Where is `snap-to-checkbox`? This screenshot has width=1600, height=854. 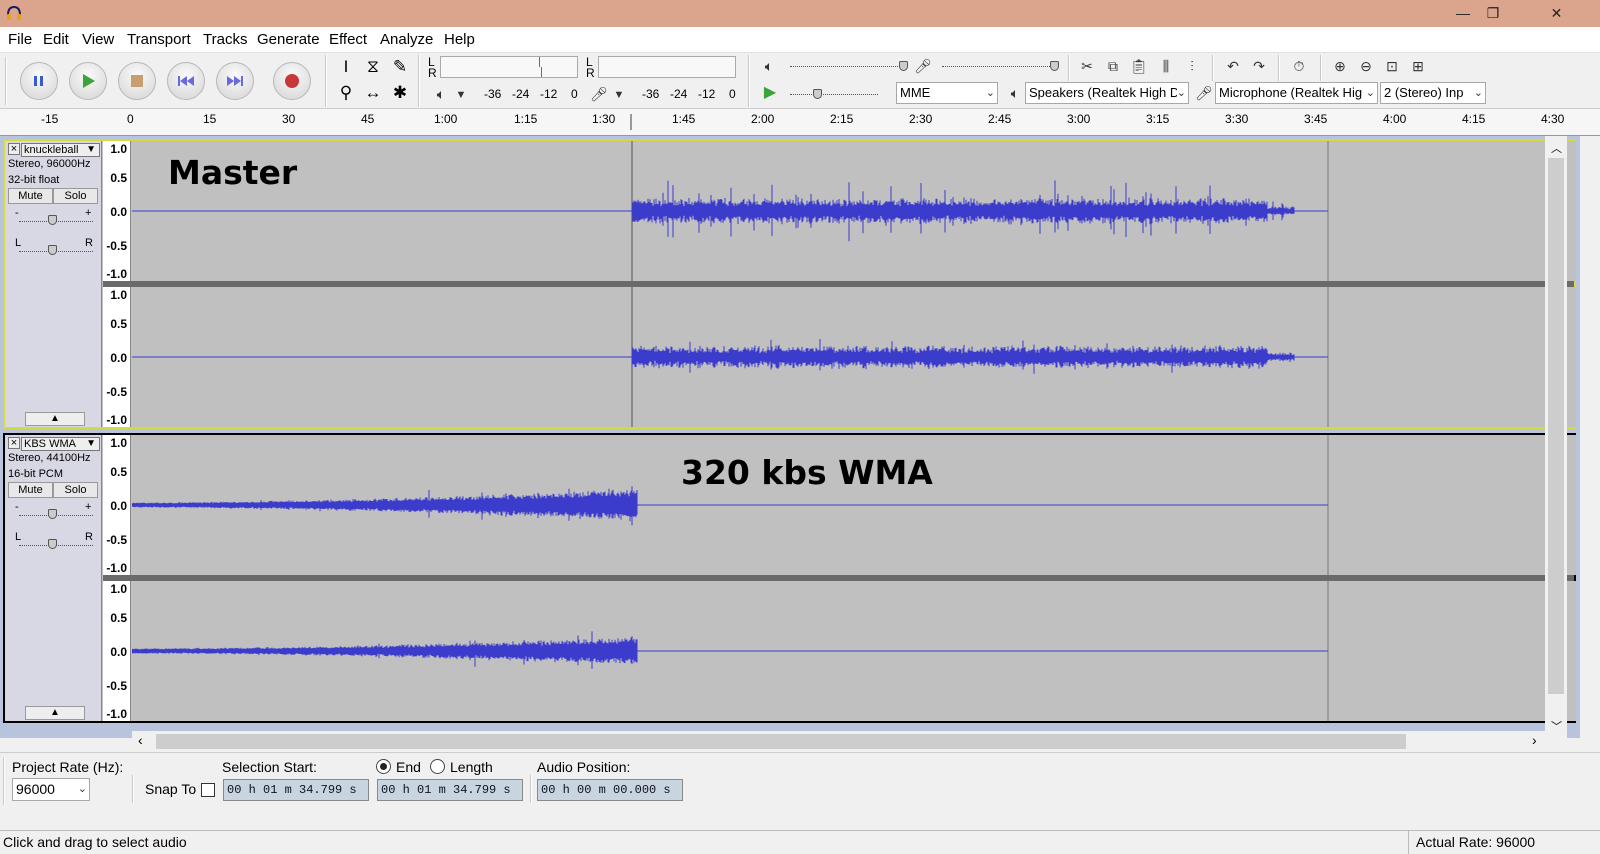
snap-to-checkbox is located at coordinates (208, 790).